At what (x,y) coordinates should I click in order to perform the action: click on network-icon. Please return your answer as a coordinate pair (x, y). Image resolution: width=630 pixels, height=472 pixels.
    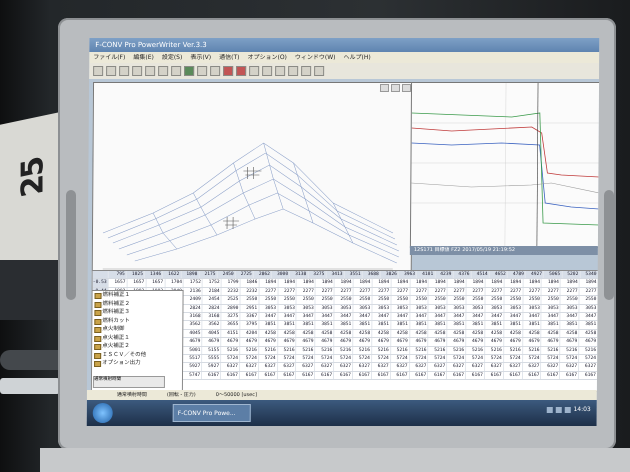
    Looking at the image, I should click on (549, 409).